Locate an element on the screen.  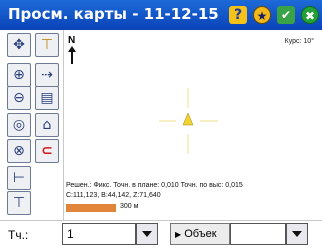
surface-tool-button: ⌂ is located at coordinates (47, 125).